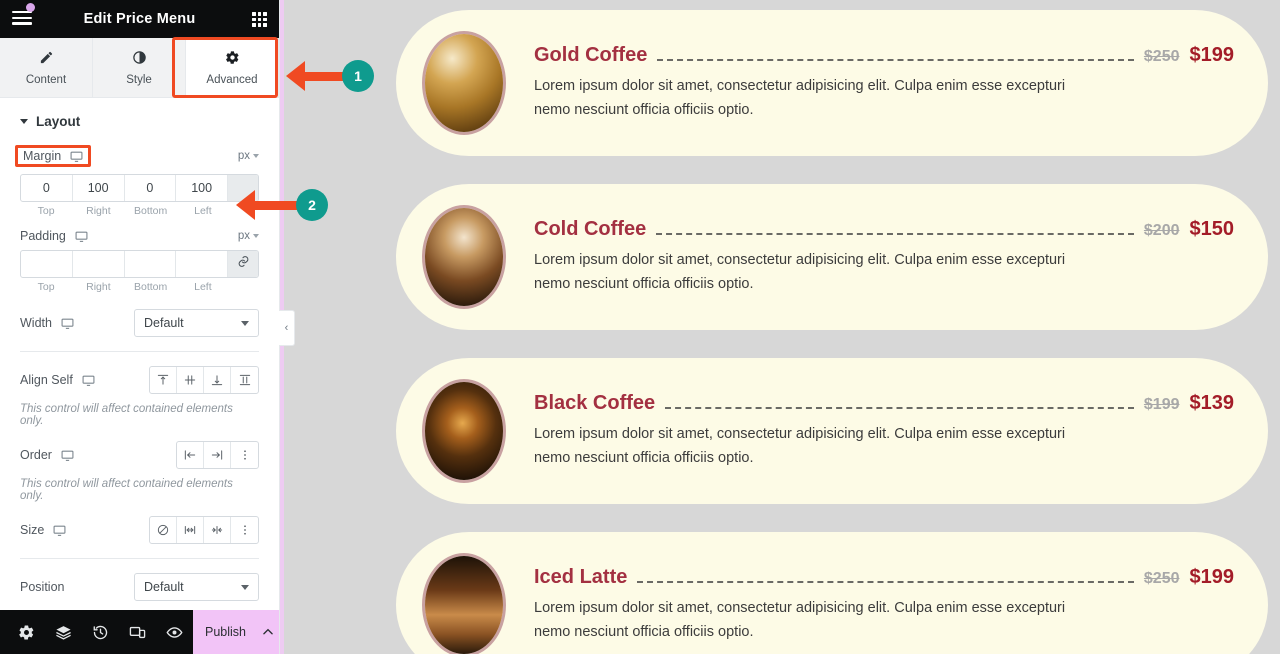 This screenshot has width=1280, height=654. I want to click on padding-bottom-label: Bottom, so click(150, 287).